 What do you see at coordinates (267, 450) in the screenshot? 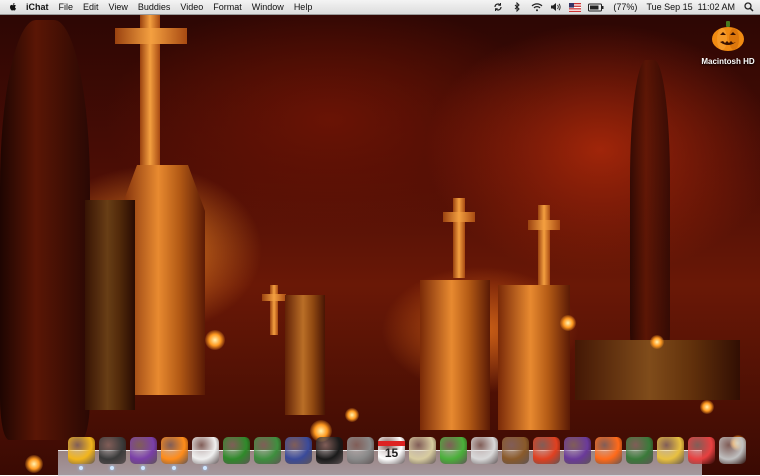
I see `spellbook-icon` at bounding box center [267, 450].